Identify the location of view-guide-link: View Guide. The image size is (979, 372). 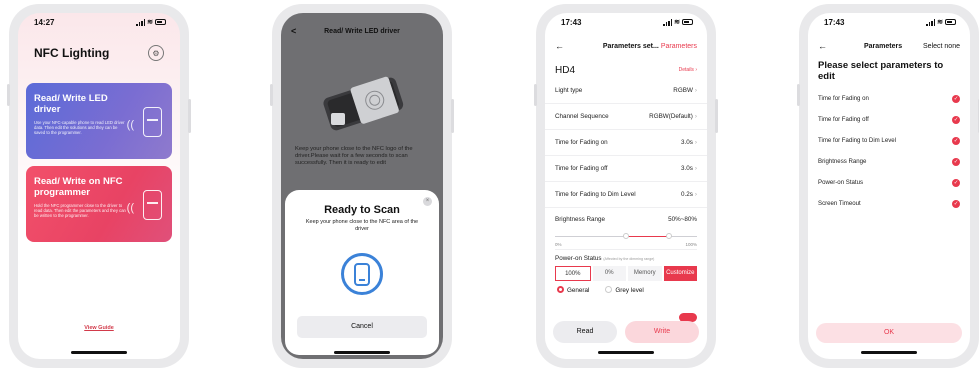
(99, 328).